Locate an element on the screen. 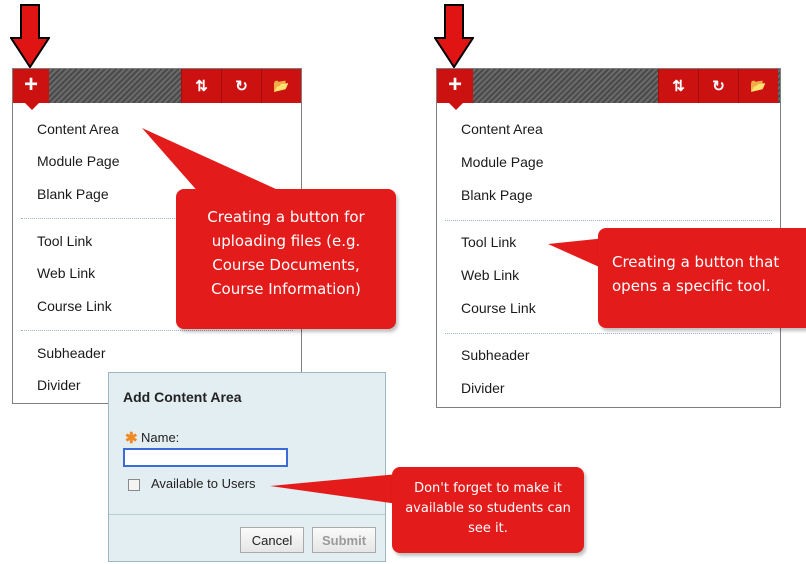 This screenshot has height=564, width=806. cancel-button: Cancel is located at coordinates (272, 540).